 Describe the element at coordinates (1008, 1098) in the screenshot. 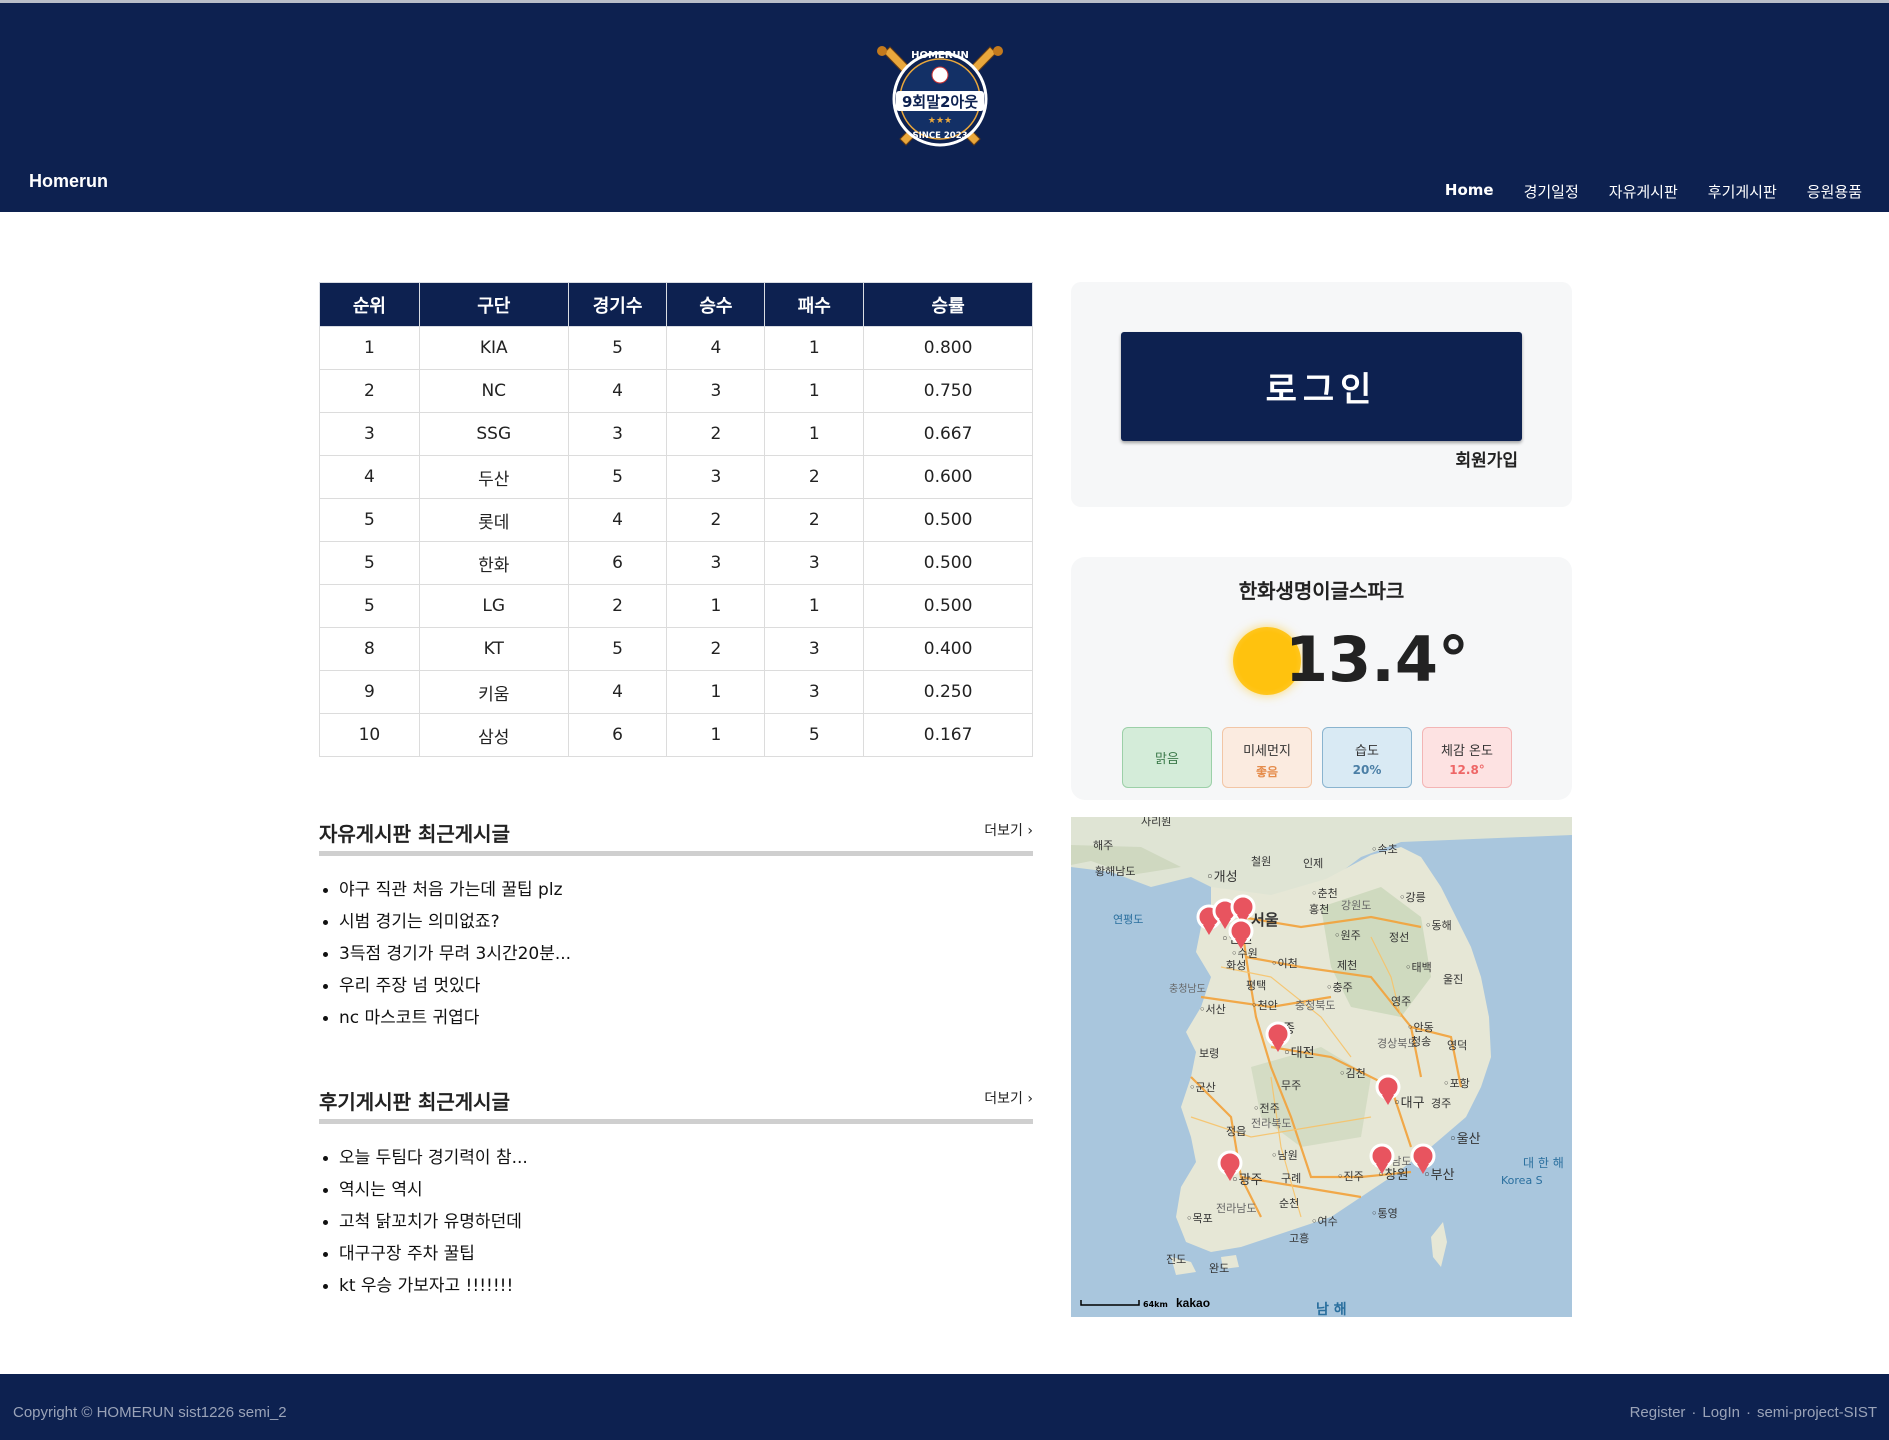

I see `review-board-more-link: 더보기 ›` at that location.